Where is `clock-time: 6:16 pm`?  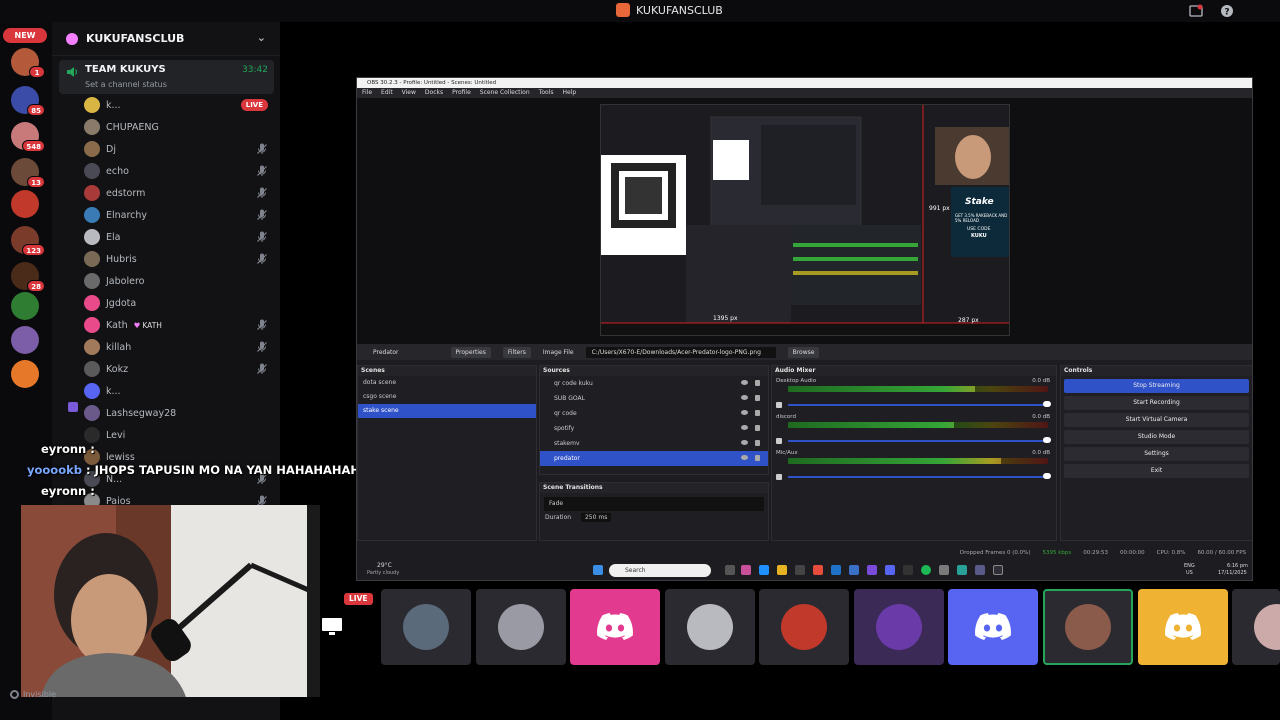 clock-time: 6:16 pm is located at coordinates (1237, 566).